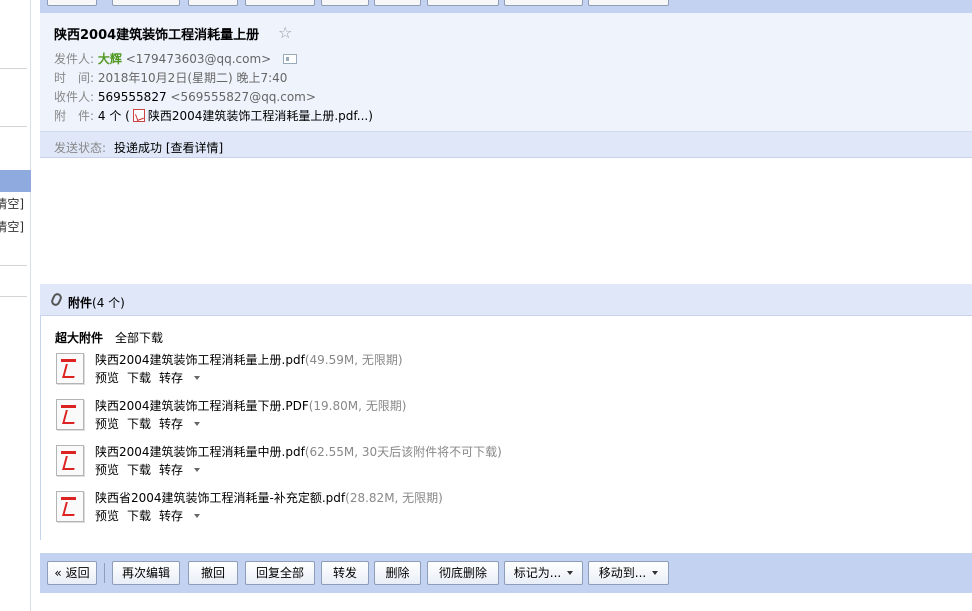 This screenshot has width=972, height=611. What do you see at coordinates (243, 97) in the screenshot?
I see `recipient-address: <569555827@qq.com>` at bounding box center [243, 97].